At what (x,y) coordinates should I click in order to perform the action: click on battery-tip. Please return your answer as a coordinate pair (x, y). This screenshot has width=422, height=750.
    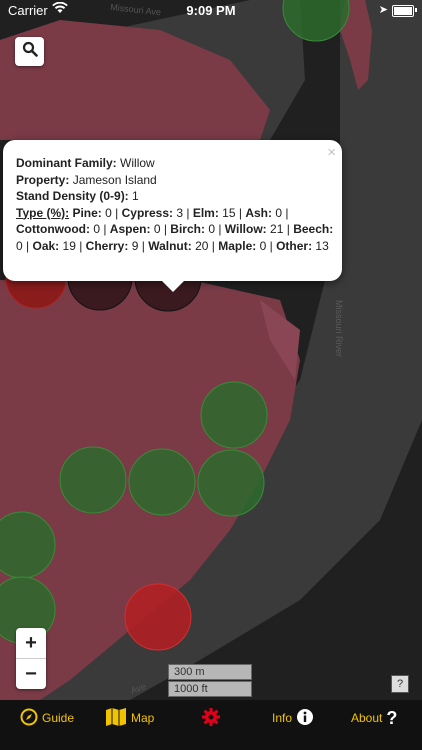
    Looking at the image, I should click on (416, 10).